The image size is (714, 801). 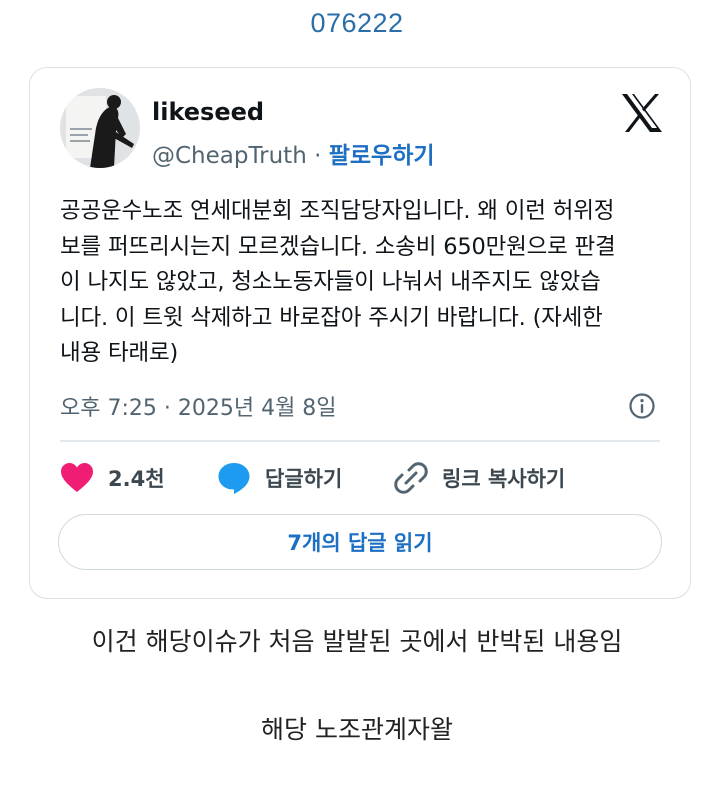 What do you see at coordinates (100, 128) in the screenshot?
I see `avatar` at bounding box center [100, 128].